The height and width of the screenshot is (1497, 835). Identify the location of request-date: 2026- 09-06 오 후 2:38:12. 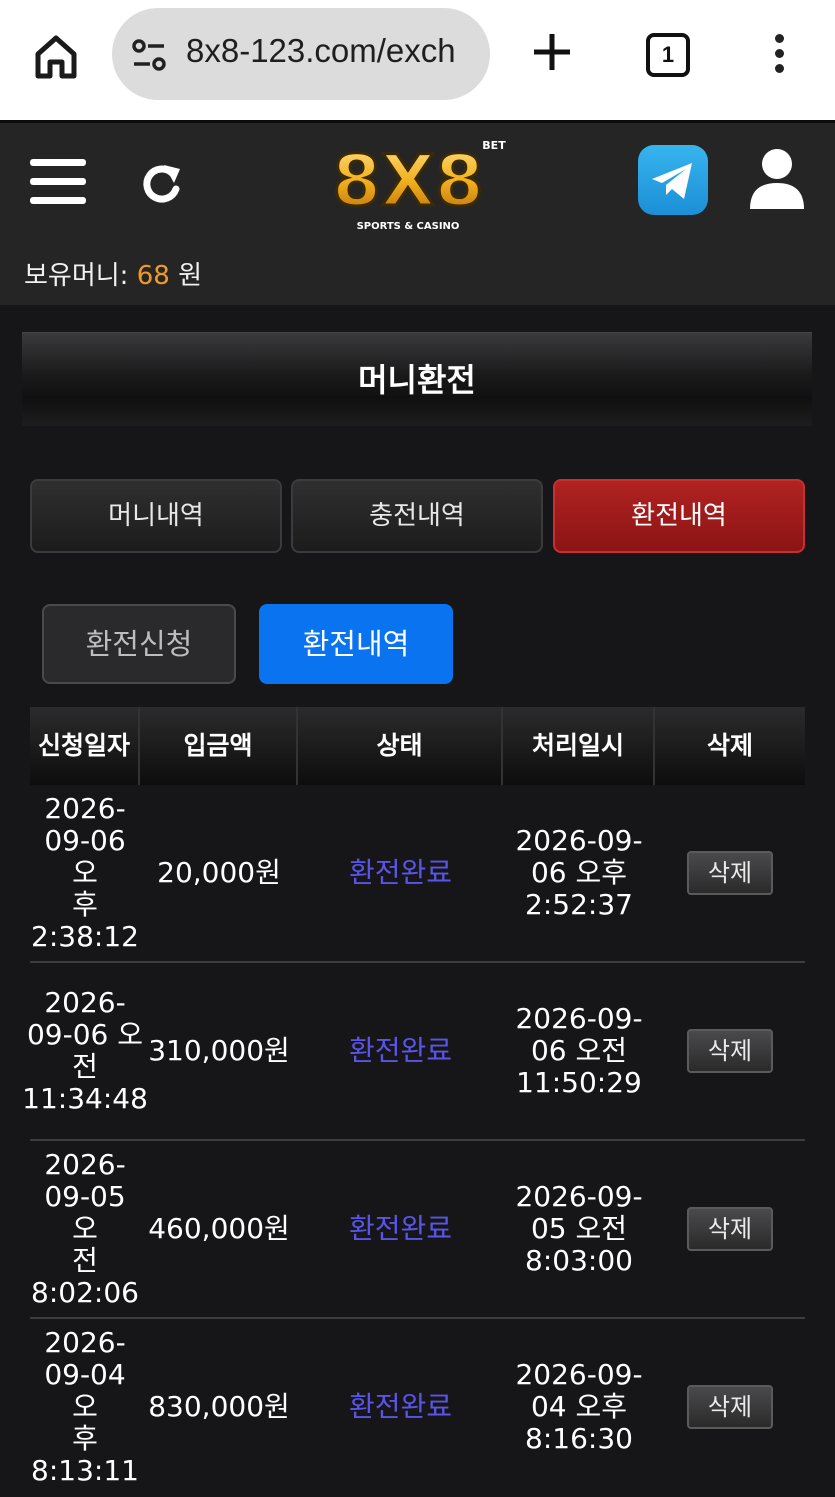
(85, 872).